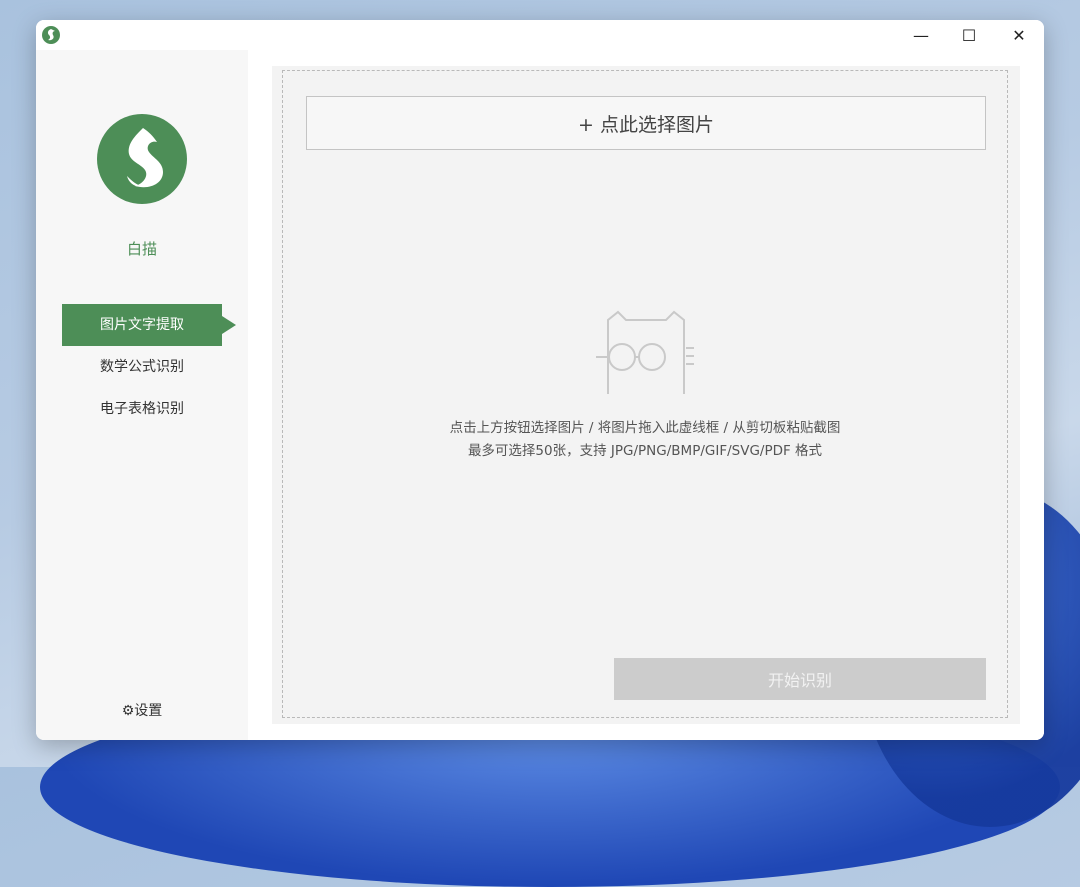 The image size is (1080, 887). Describe the element at coordinates (142, 159) in the screenshot. I see `app-logo-icon` at that location.